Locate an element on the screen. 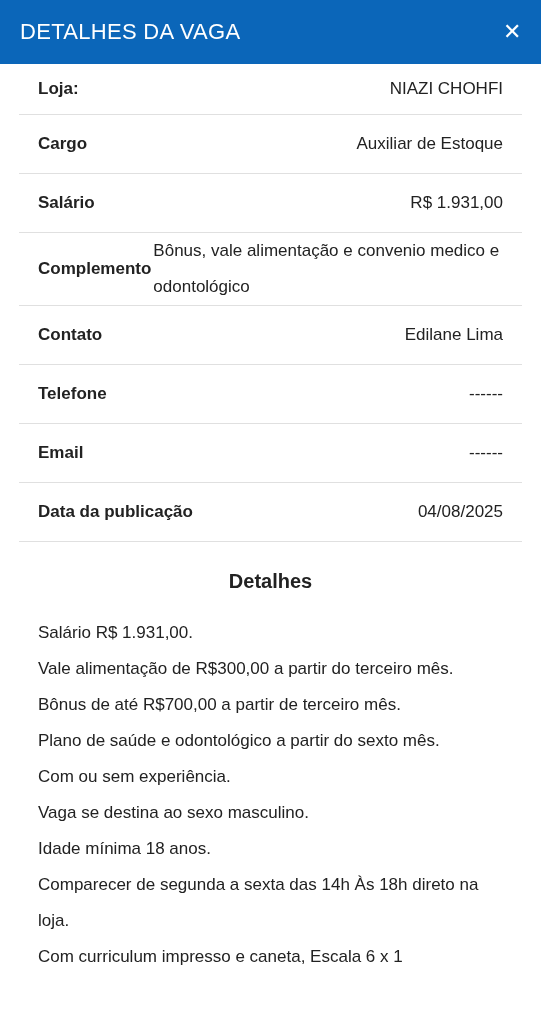 The height and width of the screenshot is (1024, 541). field-label: Contato is located at coordinates (70, 335).